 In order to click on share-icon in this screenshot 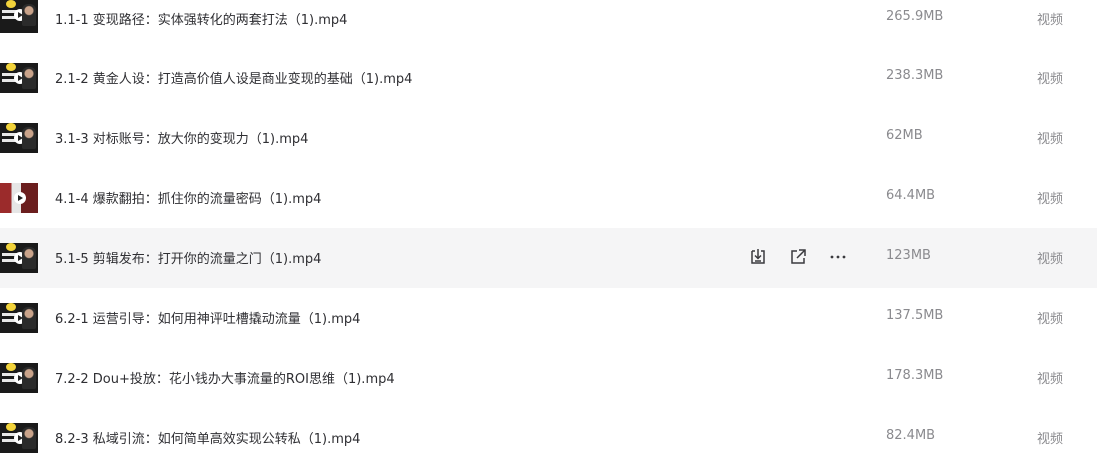, I will do `click(798, 257)`.